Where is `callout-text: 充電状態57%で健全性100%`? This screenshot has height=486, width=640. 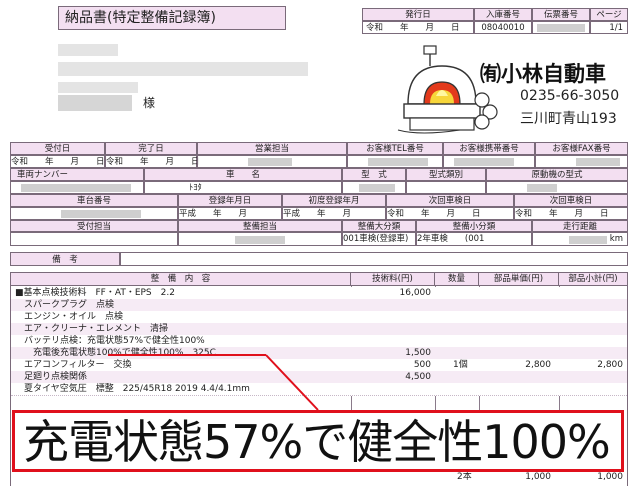
callout-text: 充電状態57%で健全性100% is located at coordinates (317, 442).